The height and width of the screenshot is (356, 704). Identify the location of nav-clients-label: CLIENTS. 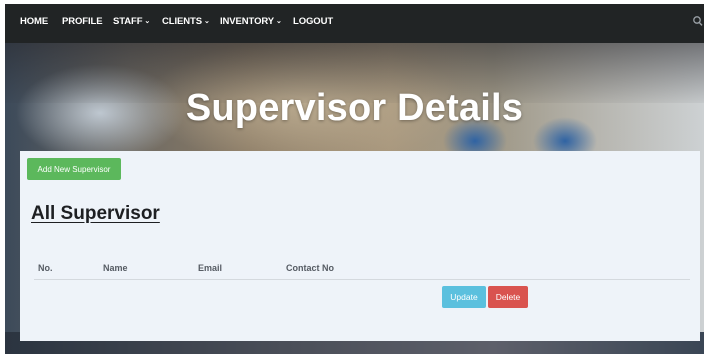
(182, 21).